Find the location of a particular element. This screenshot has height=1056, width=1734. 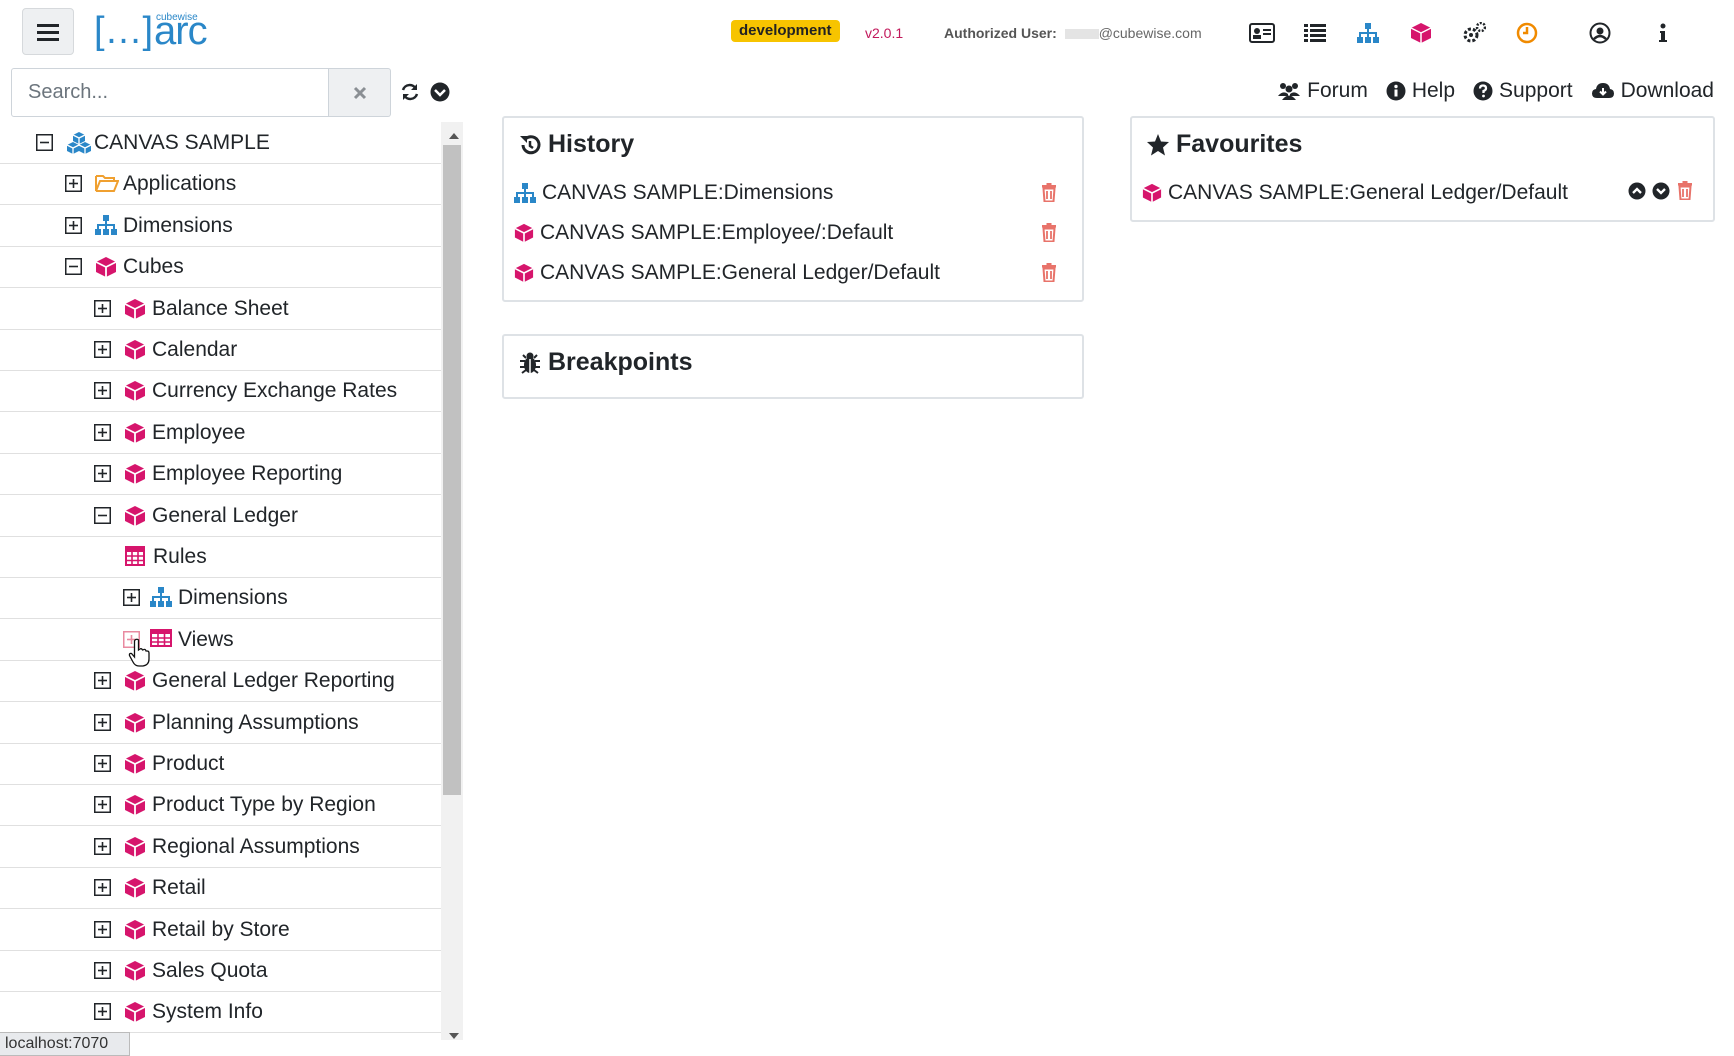

download-link: Download is located at coordinates (1652, 91).